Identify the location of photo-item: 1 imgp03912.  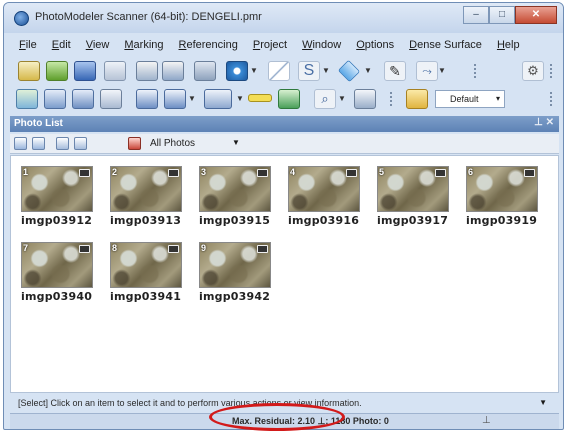
(62, 204).